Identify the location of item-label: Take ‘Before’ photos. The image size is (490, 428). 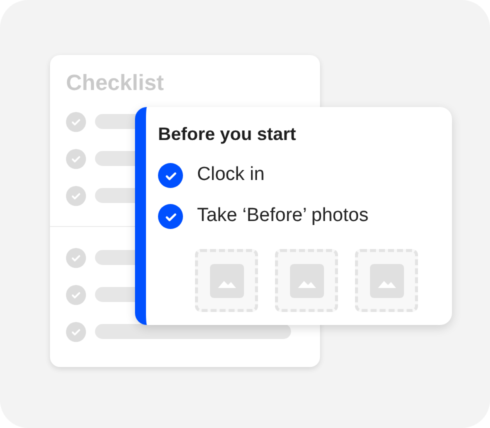
(282, 216).